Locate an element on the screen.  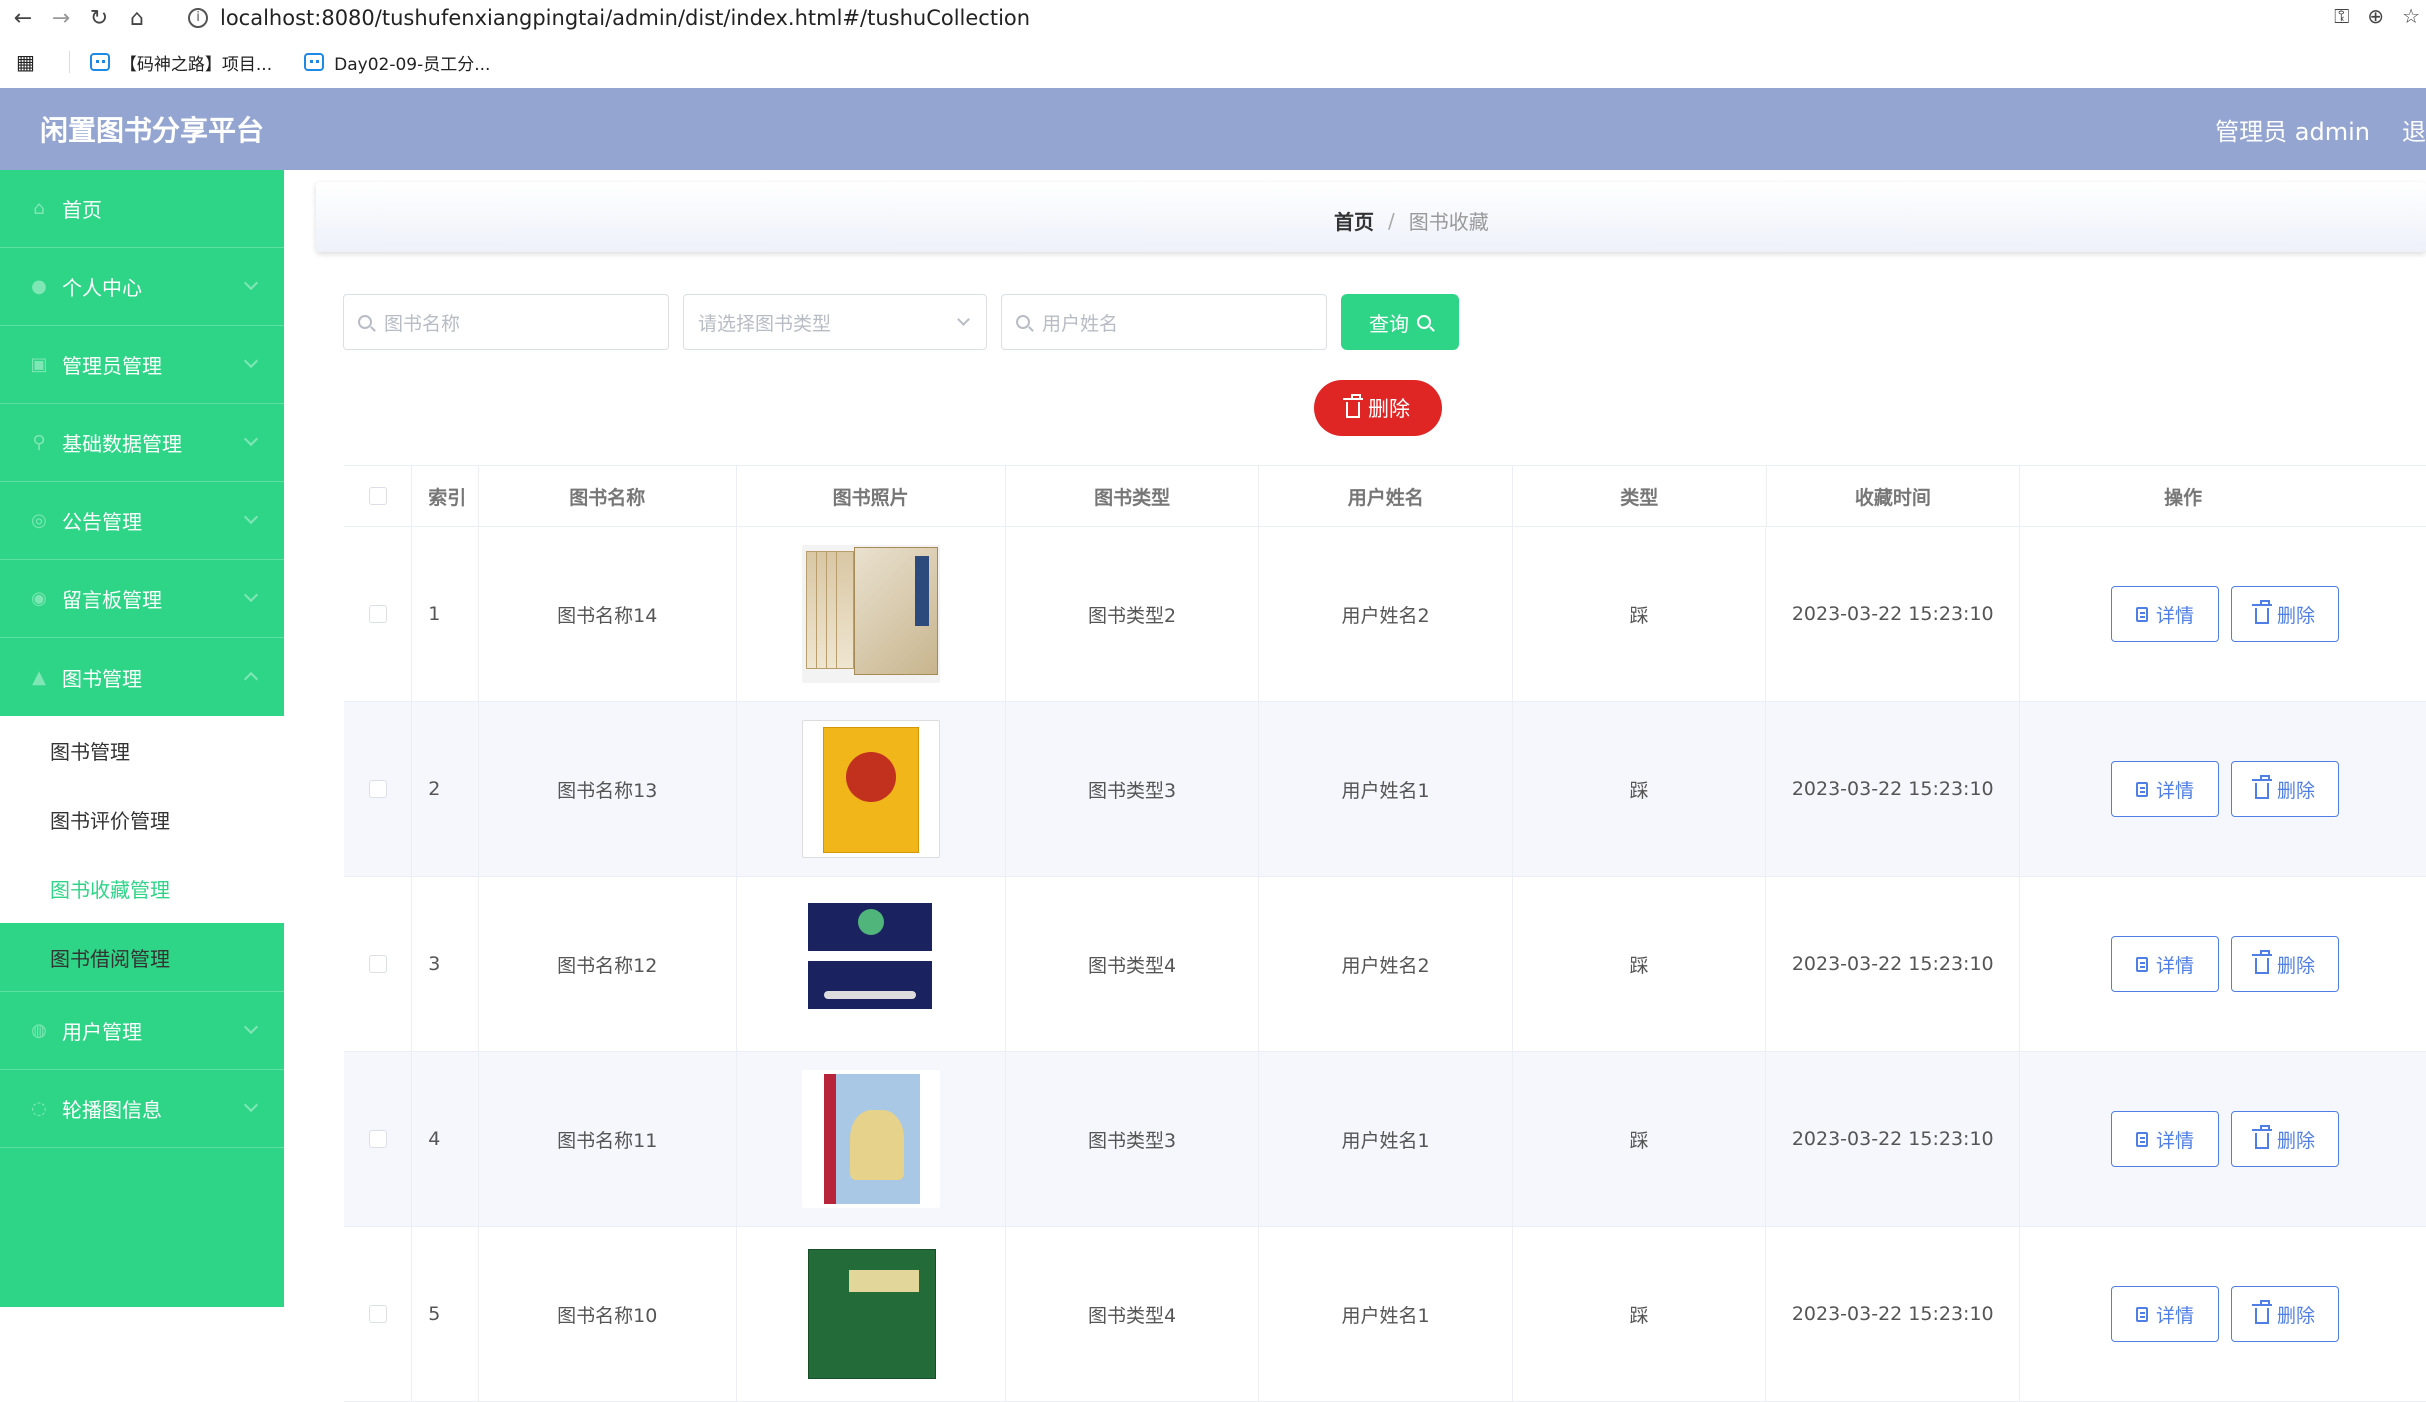
sidebar-item-users: ◍ 用户管理 is located at coordinates (142, 1031).